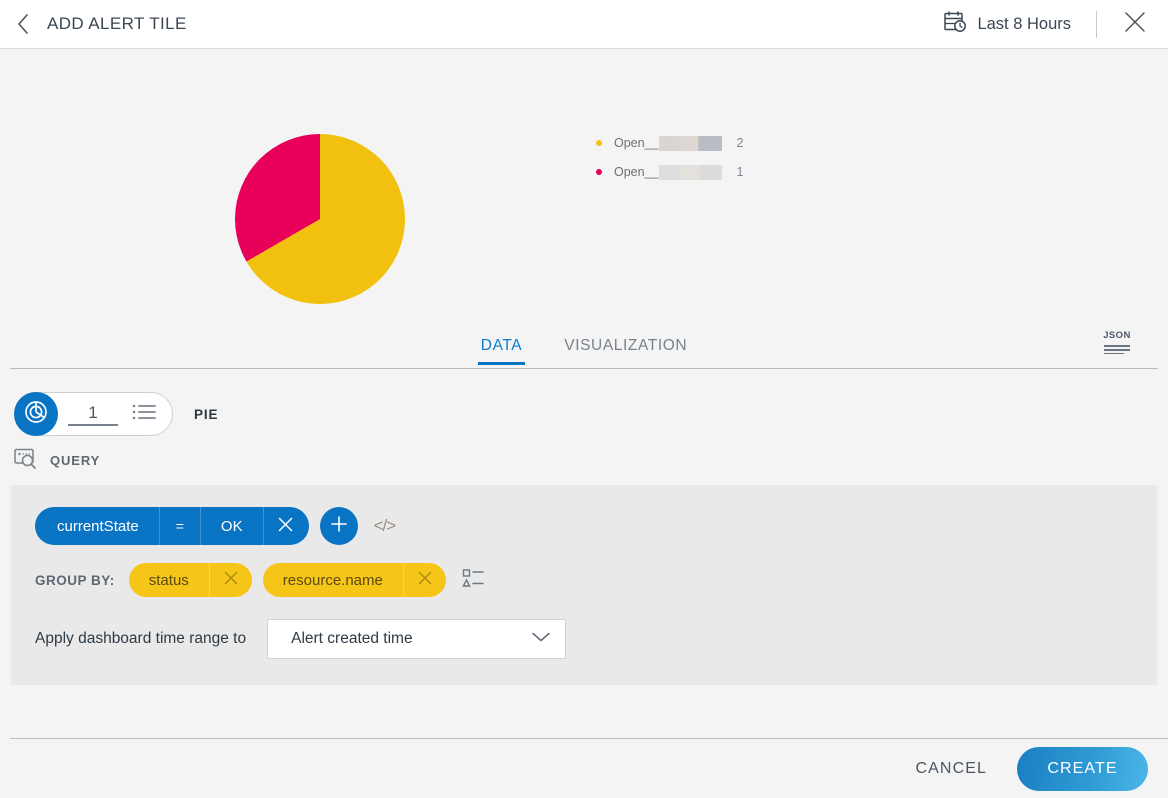 The width and height of the screenshot is (1168, 798). What do you see at coordinates (97, 526) in the screenshot?
I see `filter-field: currentState` at bounding box center [97, 526].